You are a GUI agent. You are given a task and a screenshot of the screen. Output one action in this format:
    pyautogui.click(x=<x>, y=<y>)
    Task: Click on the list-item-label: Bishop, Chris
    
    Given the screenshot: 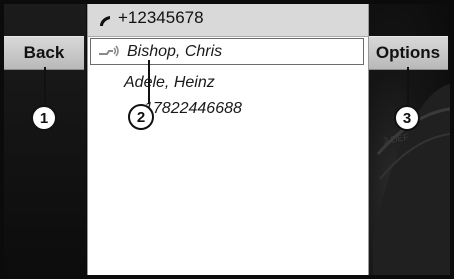 What is the action you would take?
    pyautogui.click(x=175, y=51)
    